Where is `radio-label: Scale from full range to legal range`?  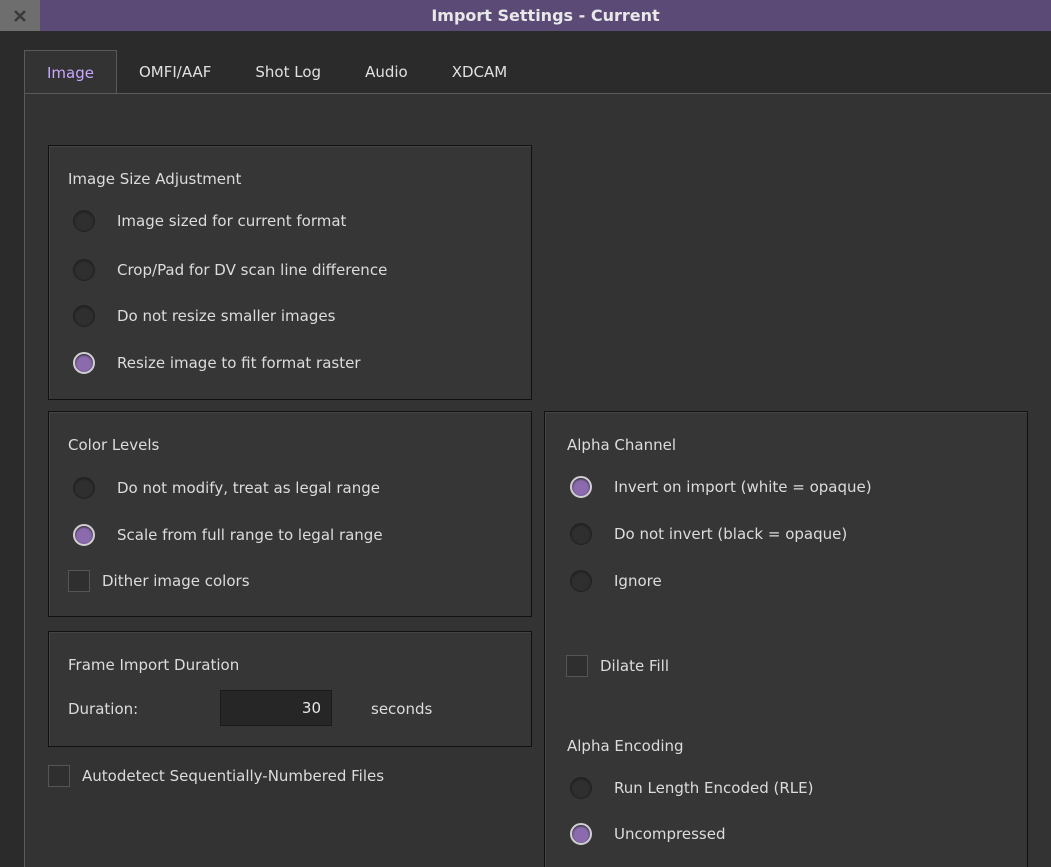 radio-label: Scale from full range to legal range is located at coordinates (250, 535).